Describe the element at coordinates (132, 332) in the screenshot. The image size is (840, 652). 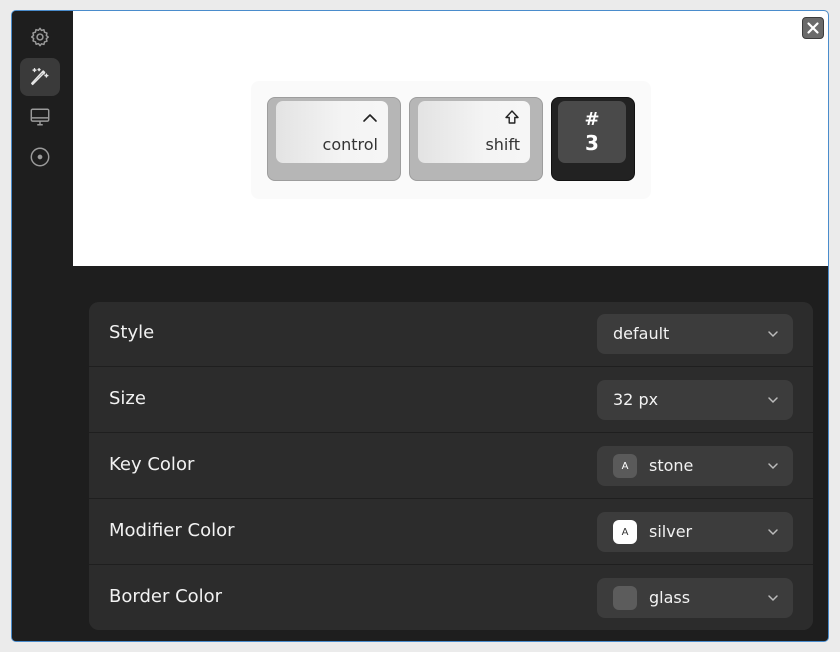
I see `setting-label: Style` at that location.